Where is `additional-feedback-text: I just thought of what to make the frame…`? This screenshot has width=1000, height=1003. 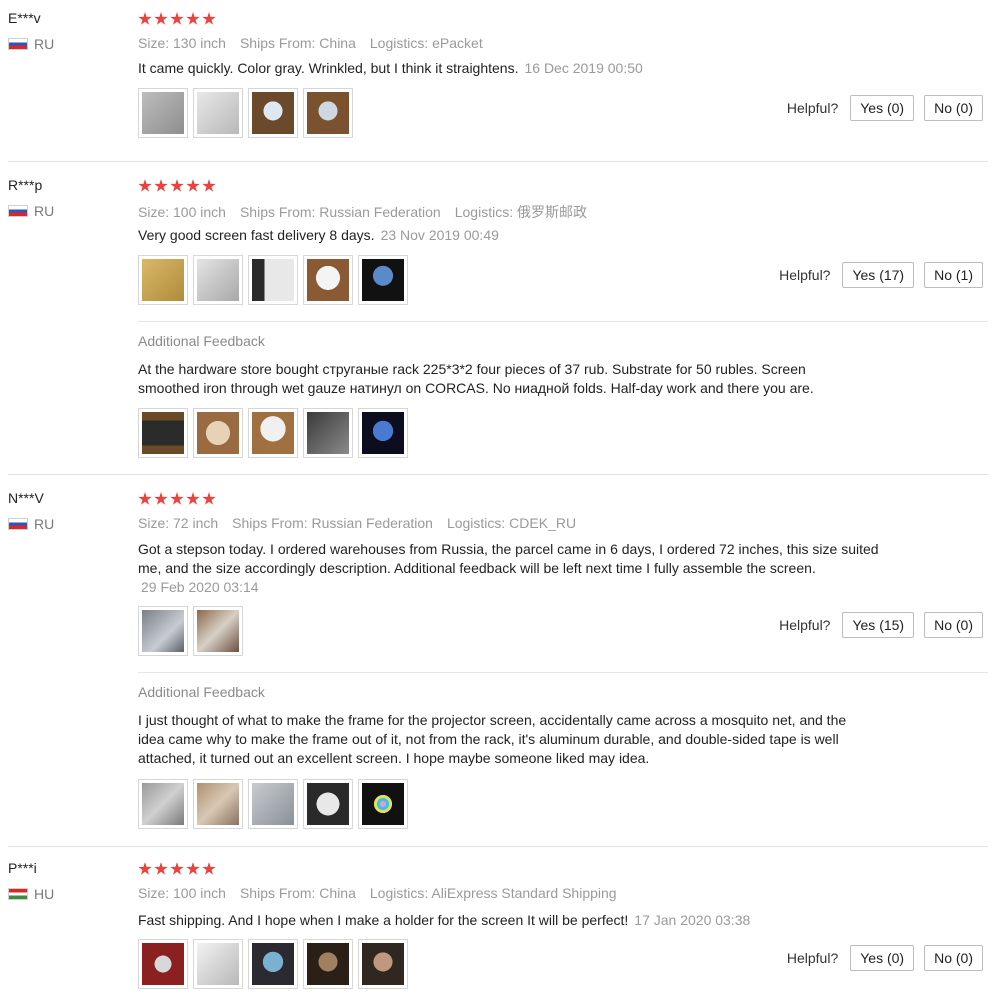
additional-feedback-text: I just thought of what to make the frame… is located at coordinates (492, 739).